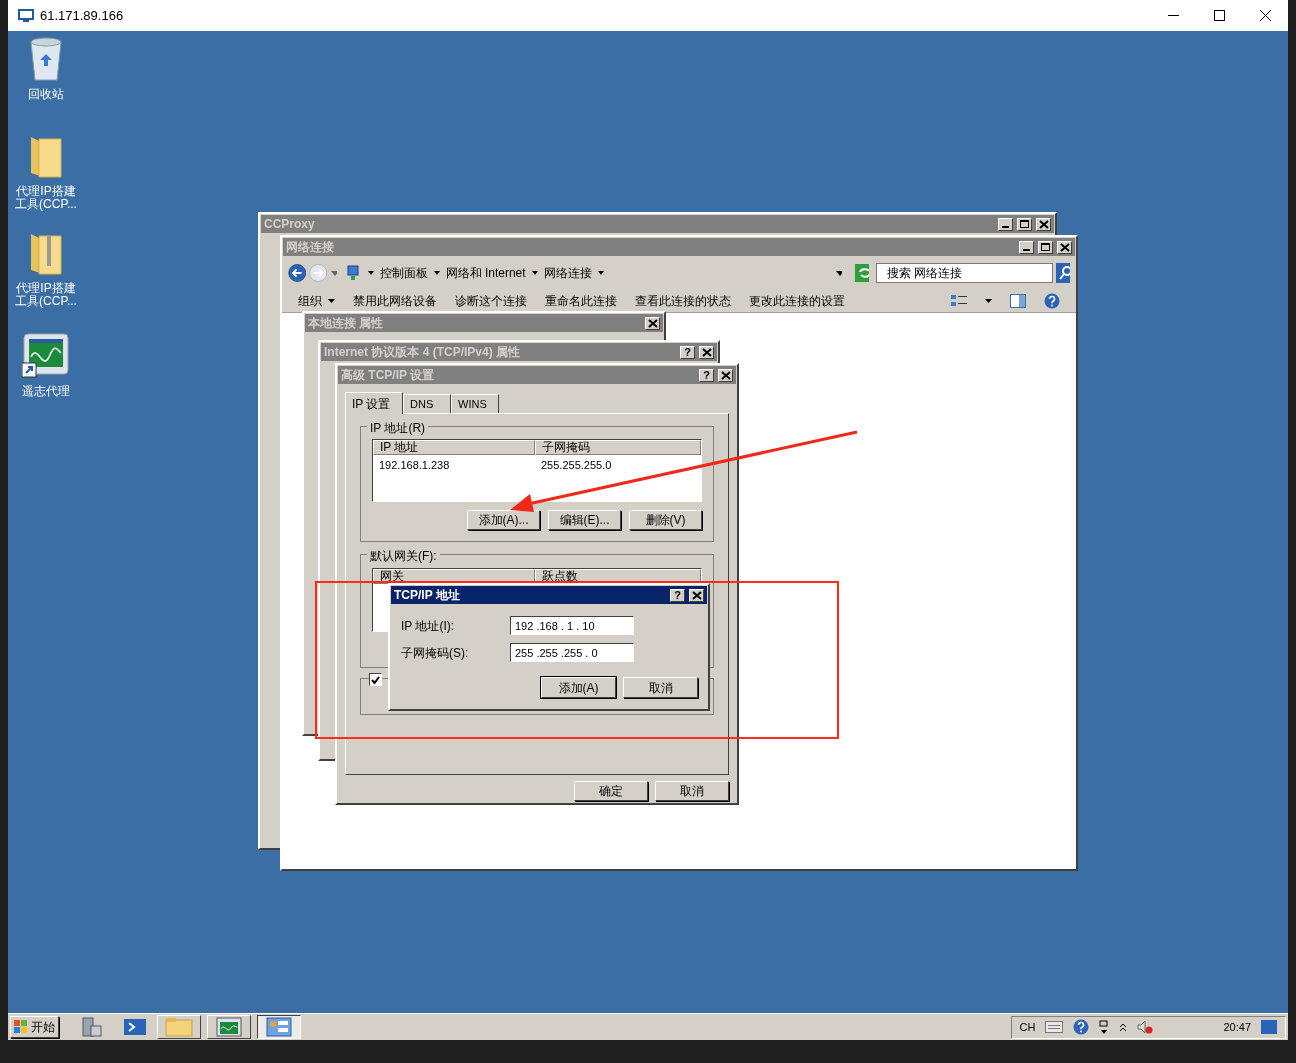 The height and width of the screenshot is (1063, 1296). I want to click on checkbox, so click(375, 679).